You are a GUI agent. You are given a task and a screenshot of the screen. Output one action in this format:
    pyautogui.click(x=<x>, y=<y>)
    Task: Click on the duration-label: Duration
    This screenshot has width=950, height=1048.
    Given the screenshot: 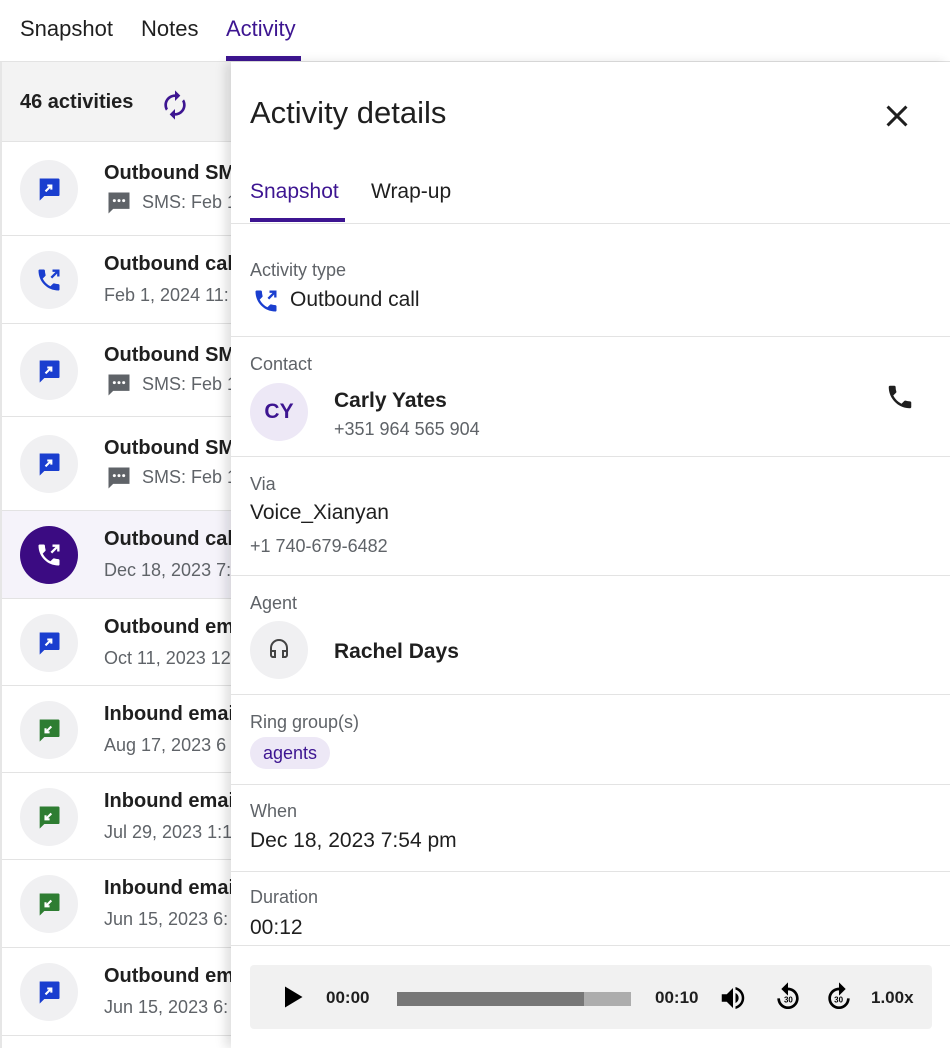 What is the action you would take?
    pyautogui.click(x=284, y=897)
    